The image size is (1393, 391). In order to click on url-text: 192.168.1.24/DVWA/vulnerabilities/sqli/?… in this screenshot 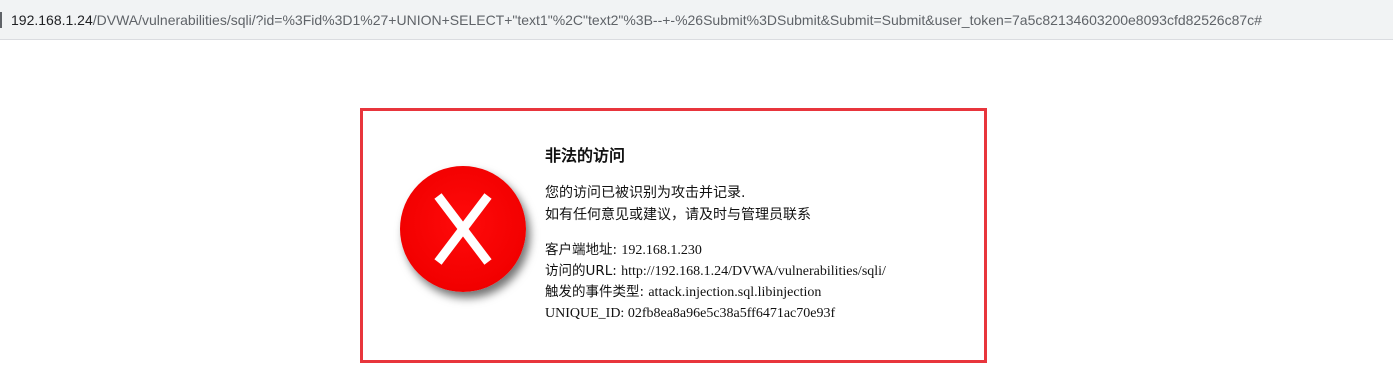, I will do `click(636, 20)`.